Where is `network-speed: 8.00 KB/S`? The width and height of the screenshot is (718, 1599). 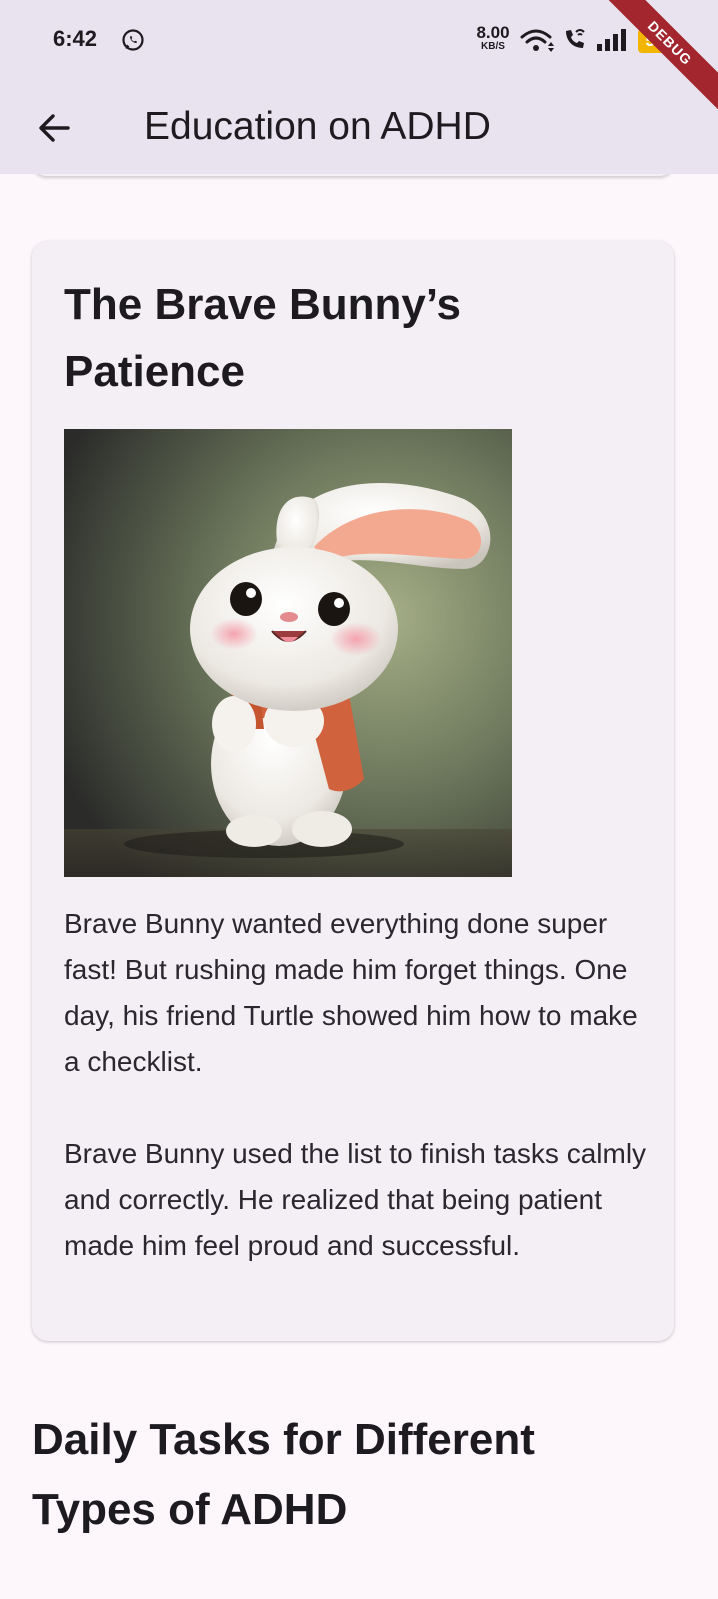 network-speed: 8.00 KB/S is located at coordinates (493, 38).